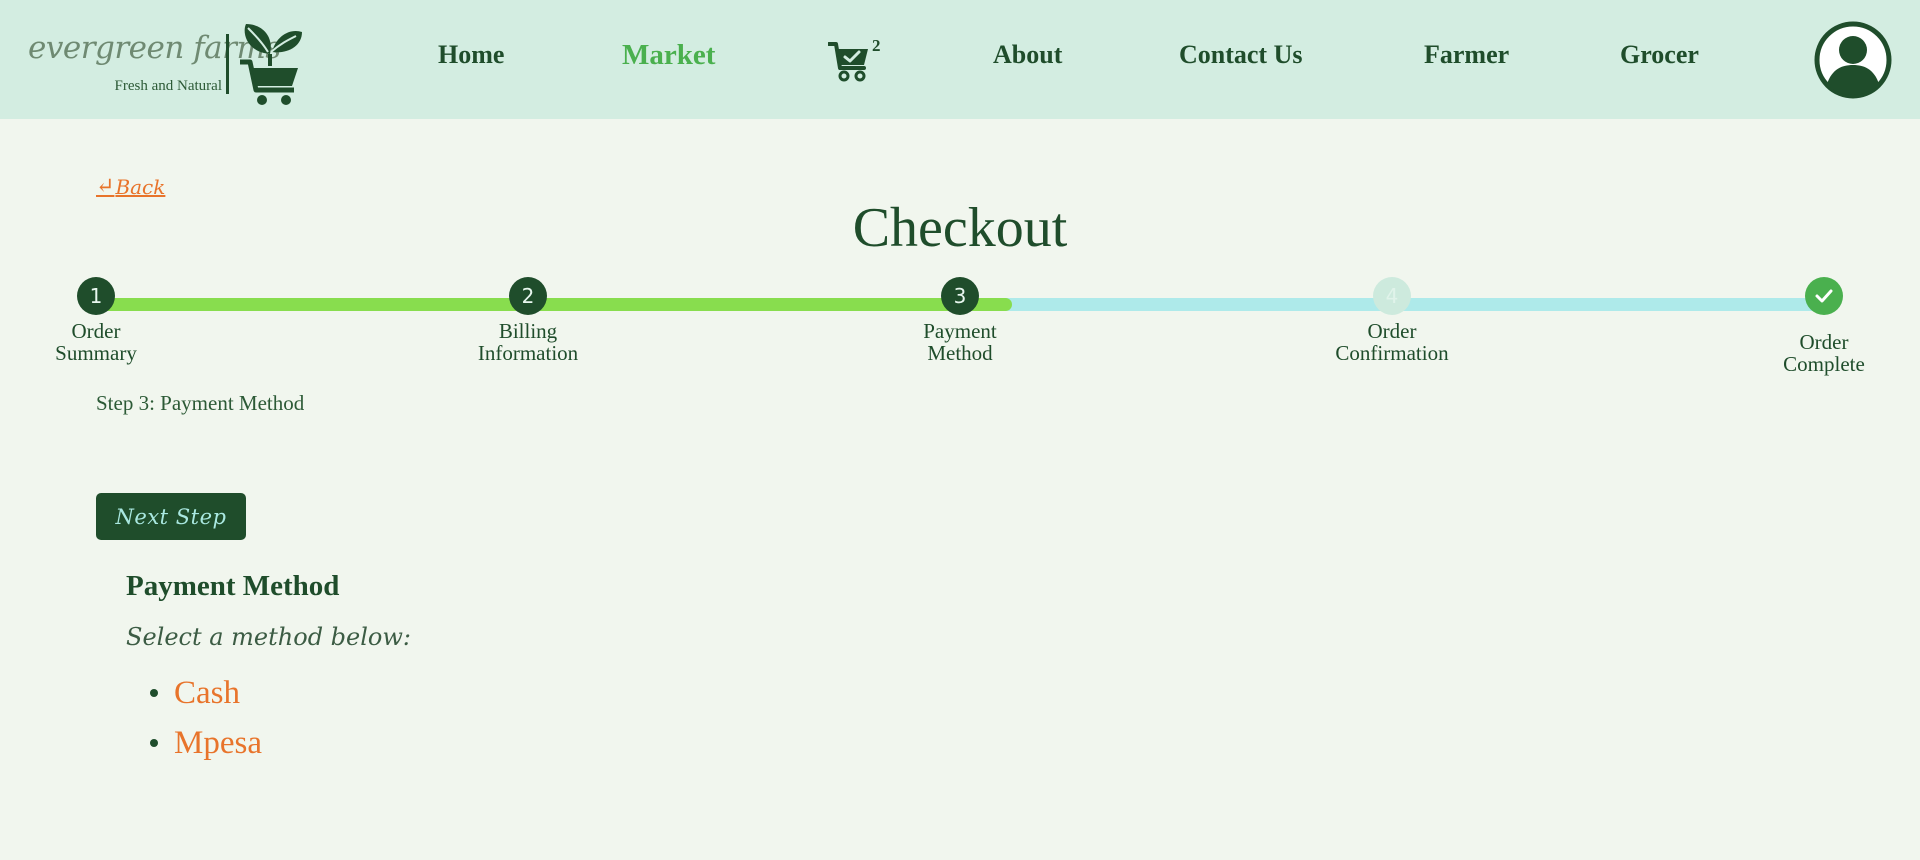  What do you see at coordinates (1392, 331) in the screenshot?
I see `step-4-label-line1: Order` at bounding box center [1392, 331].